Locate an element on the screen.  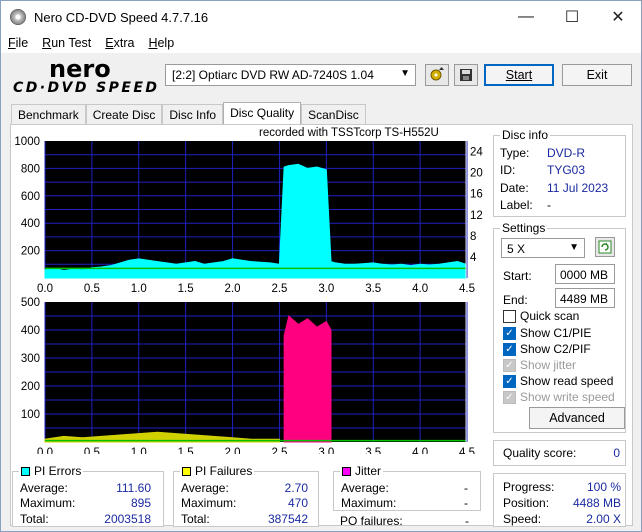
exit-button: Exit is located at coordinates (597, 75).